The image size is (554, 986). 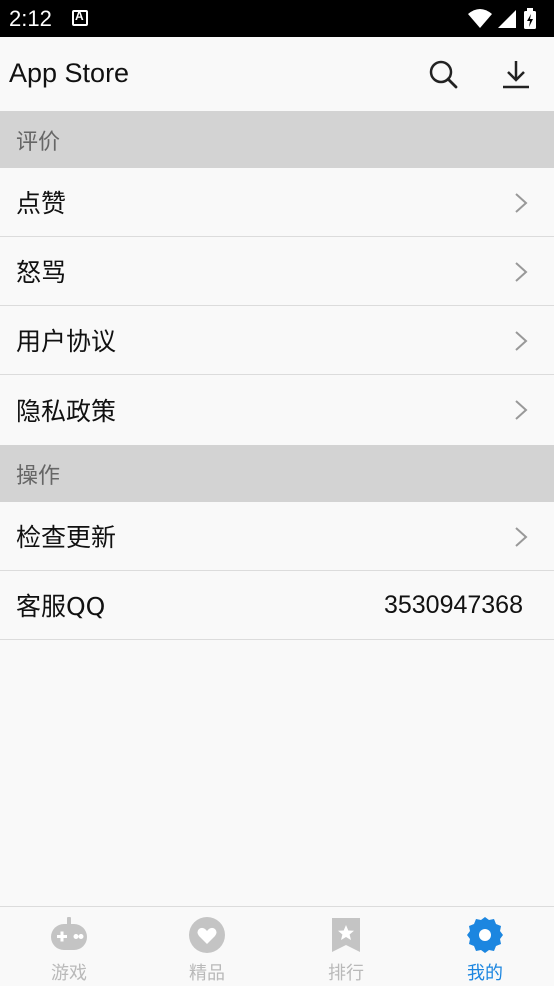 What do you see at coordinates (41, 203) in the screenshot?
I see `list-item-label: 点赞` at bounding box center [41, 203].